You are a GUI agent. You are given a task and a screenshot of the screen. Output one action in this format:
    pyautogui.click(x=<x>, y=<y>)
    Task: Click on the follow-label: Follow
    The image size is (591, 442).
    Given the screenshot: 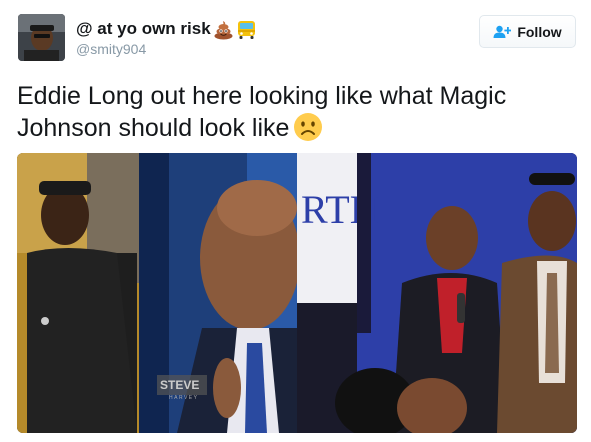 What is the action you would take?
    pyautogui.click(x=539, y=31)
    